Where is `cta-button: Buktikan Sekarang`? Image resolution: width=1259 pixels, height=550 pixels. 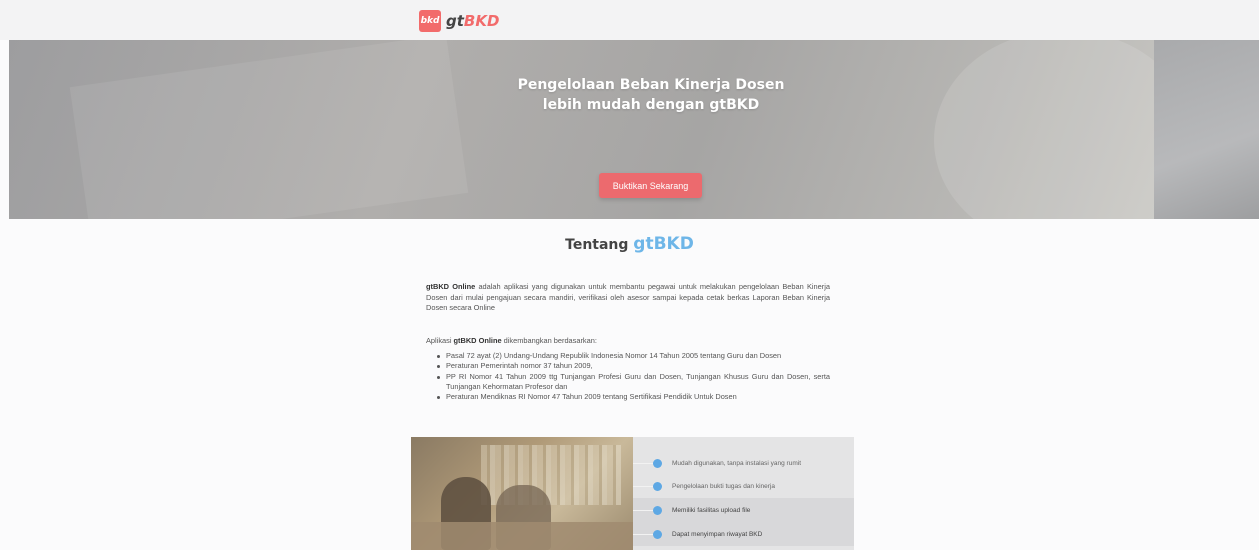
cta-button: Buktikan Sekarang is located at coordinates (650, 185).